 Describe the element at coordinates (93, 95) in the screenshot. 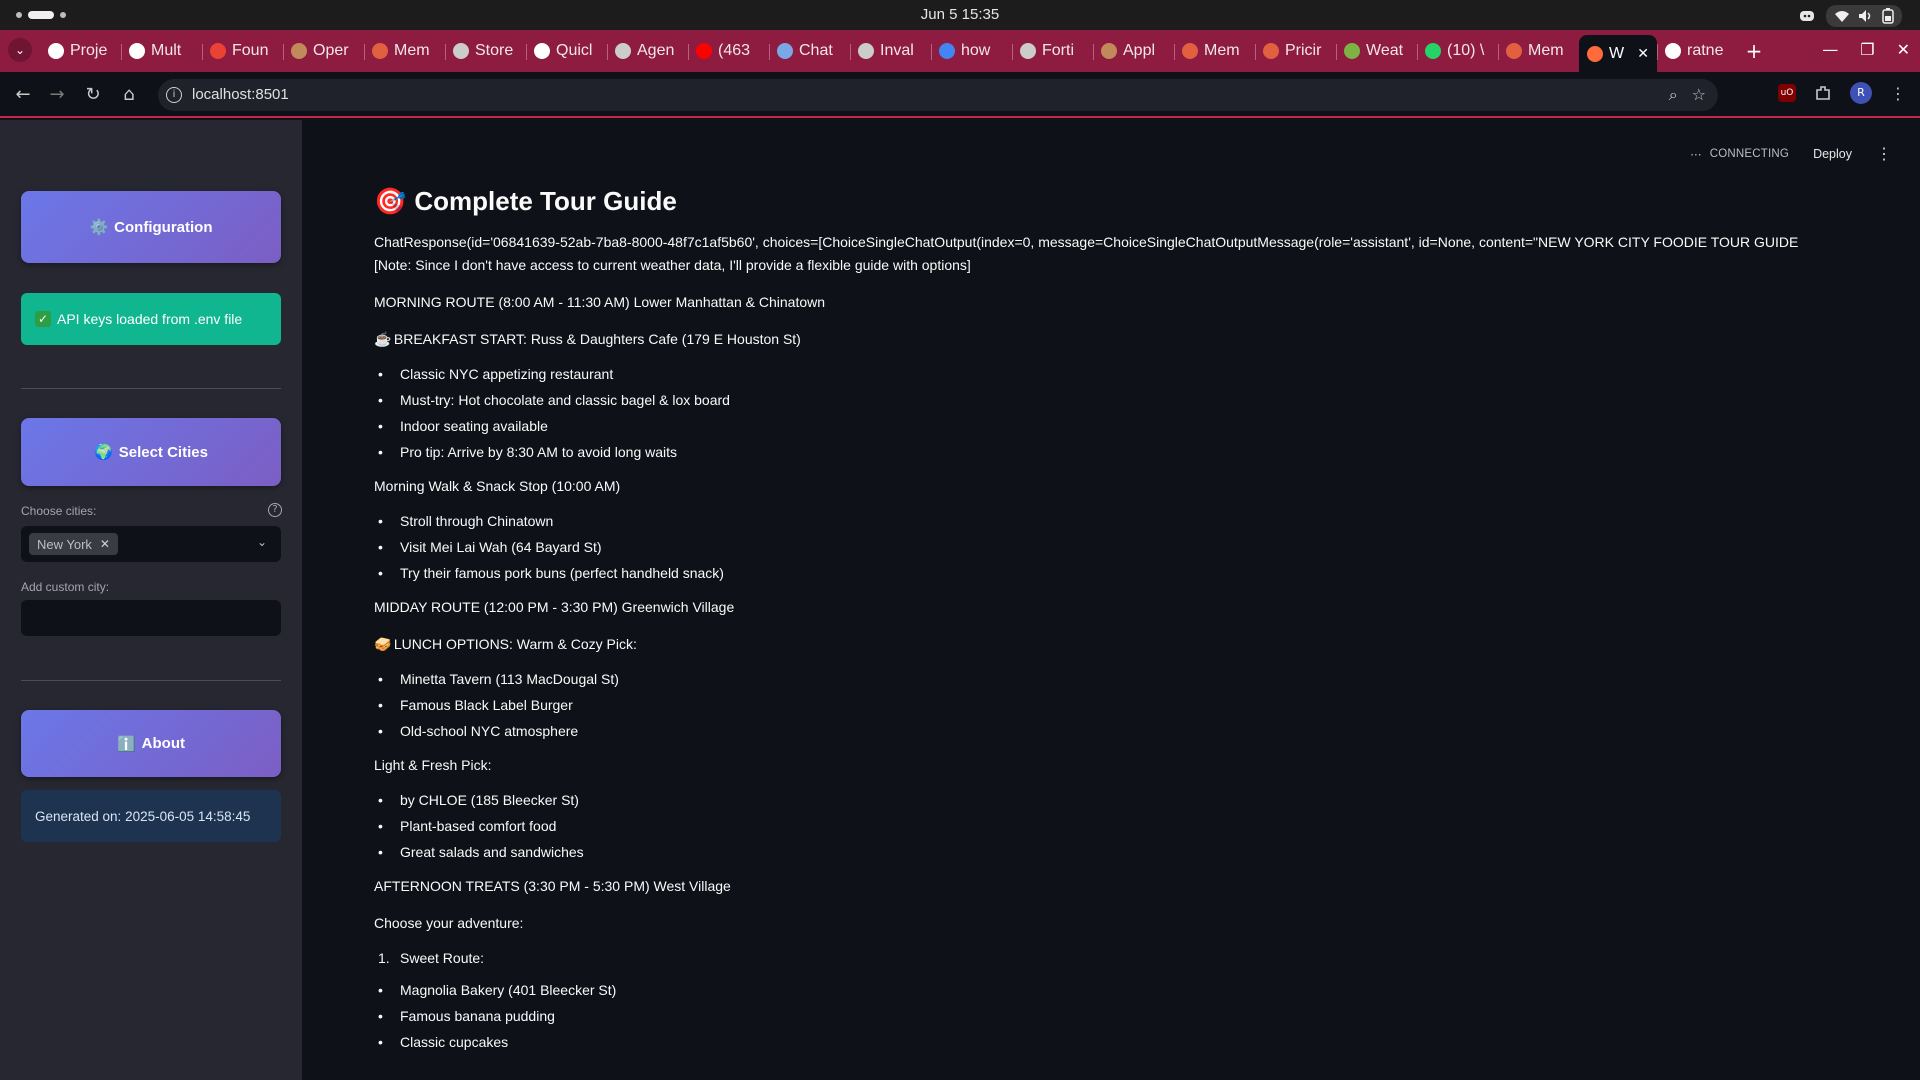

I see `reload-icon: ↻` at that location.